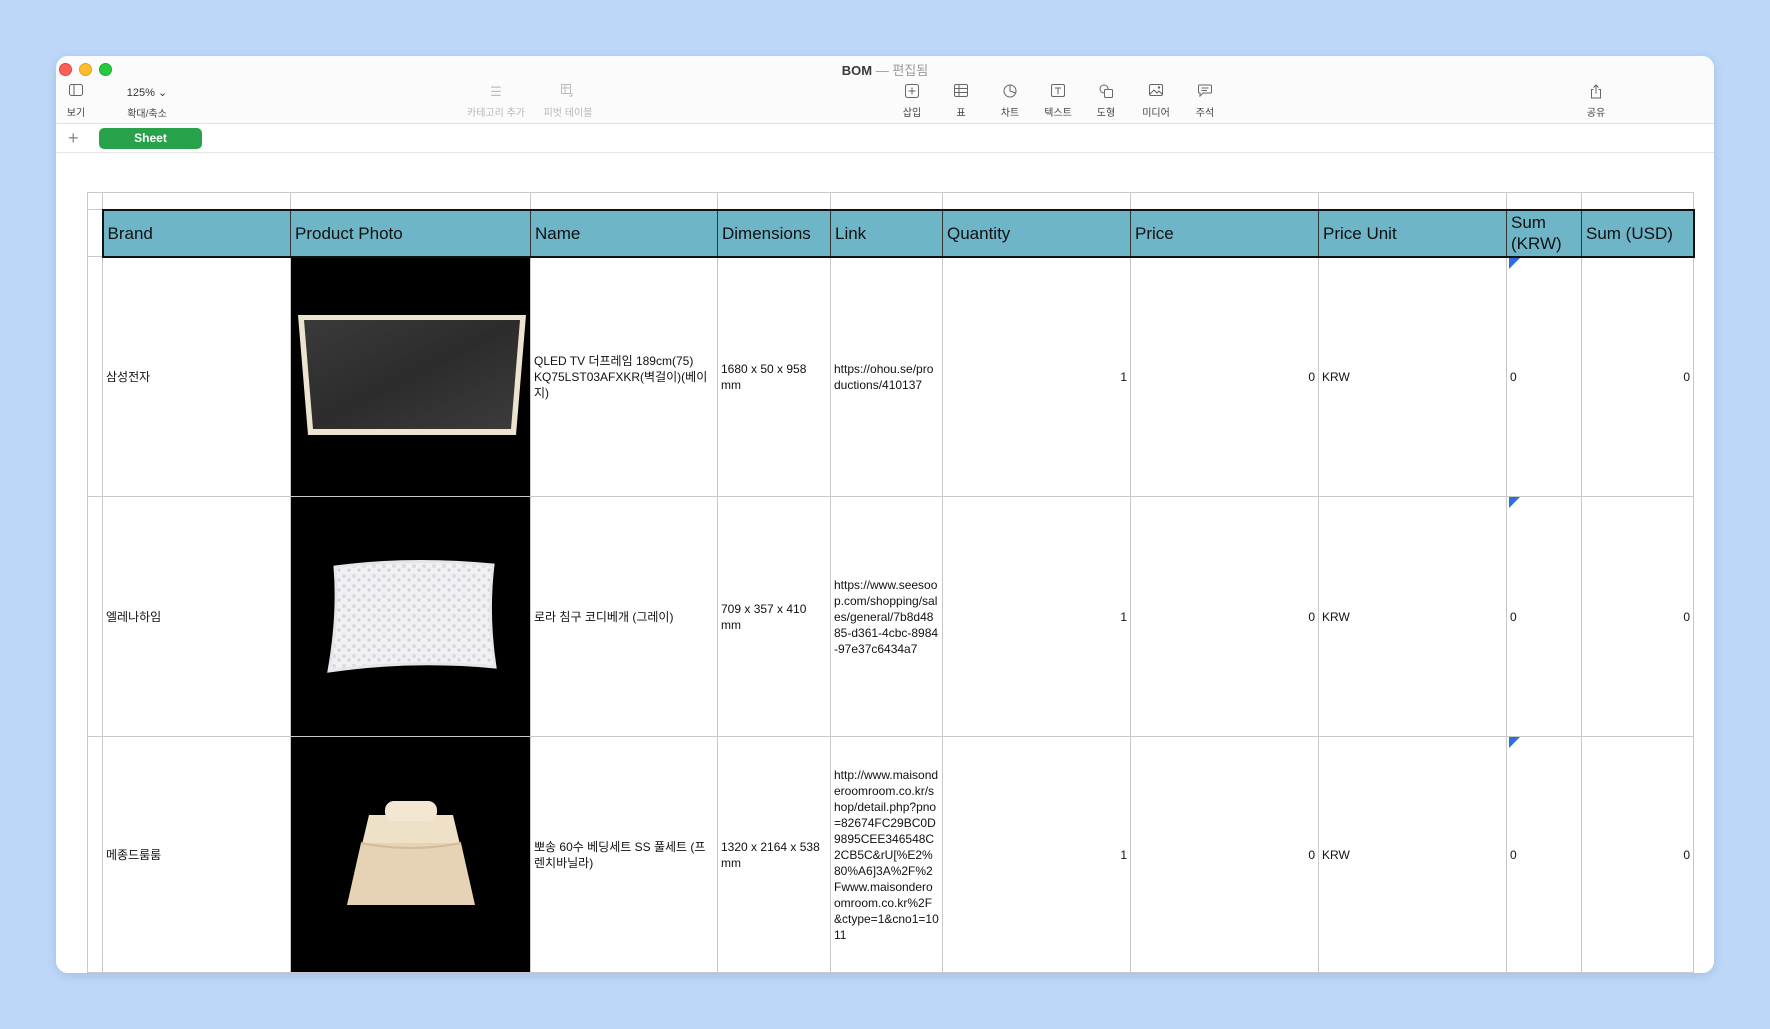 The height and width of the screenshot is (1029, 1770). I want to click on shape-icon, so click(1106, 92).